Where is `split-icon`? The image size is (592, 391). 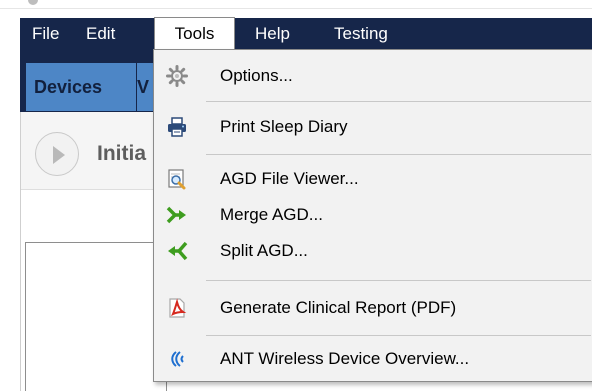 split-icon is located at coordinates (177, 251).